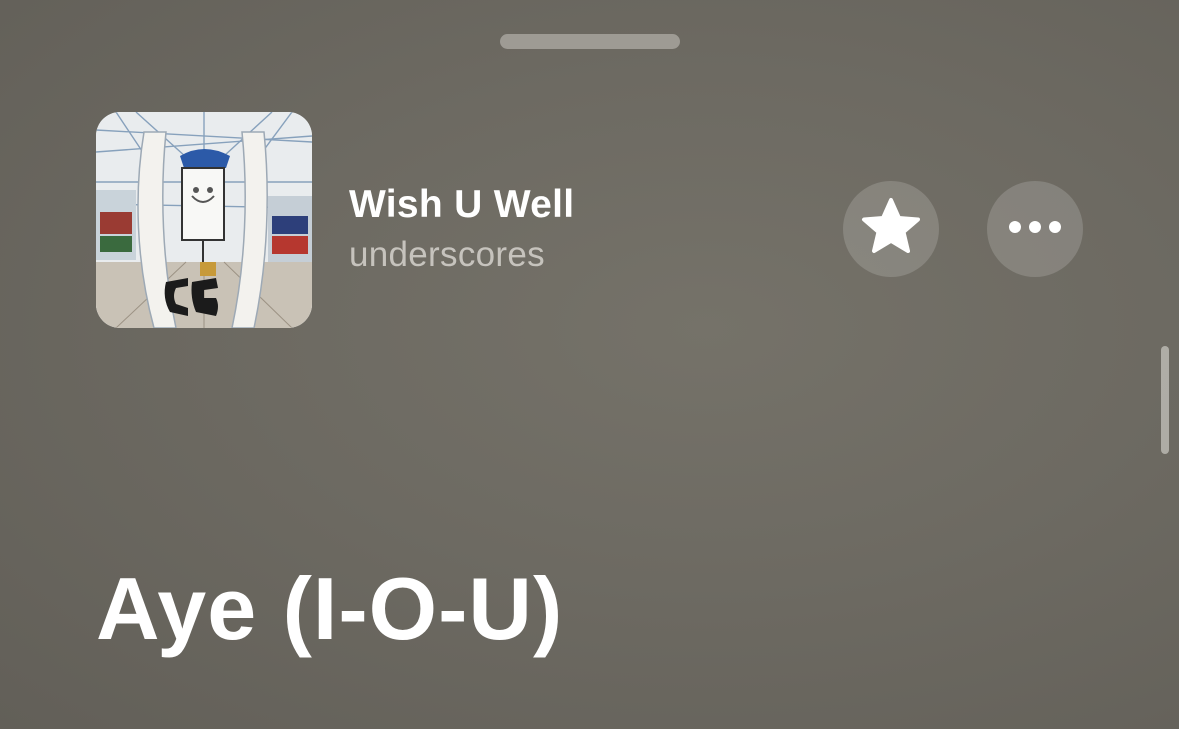  What do you see at coordinates (590, 41) in the screenshot?
I see `sheet-grabber-handle` at bounding box center [590, 41].